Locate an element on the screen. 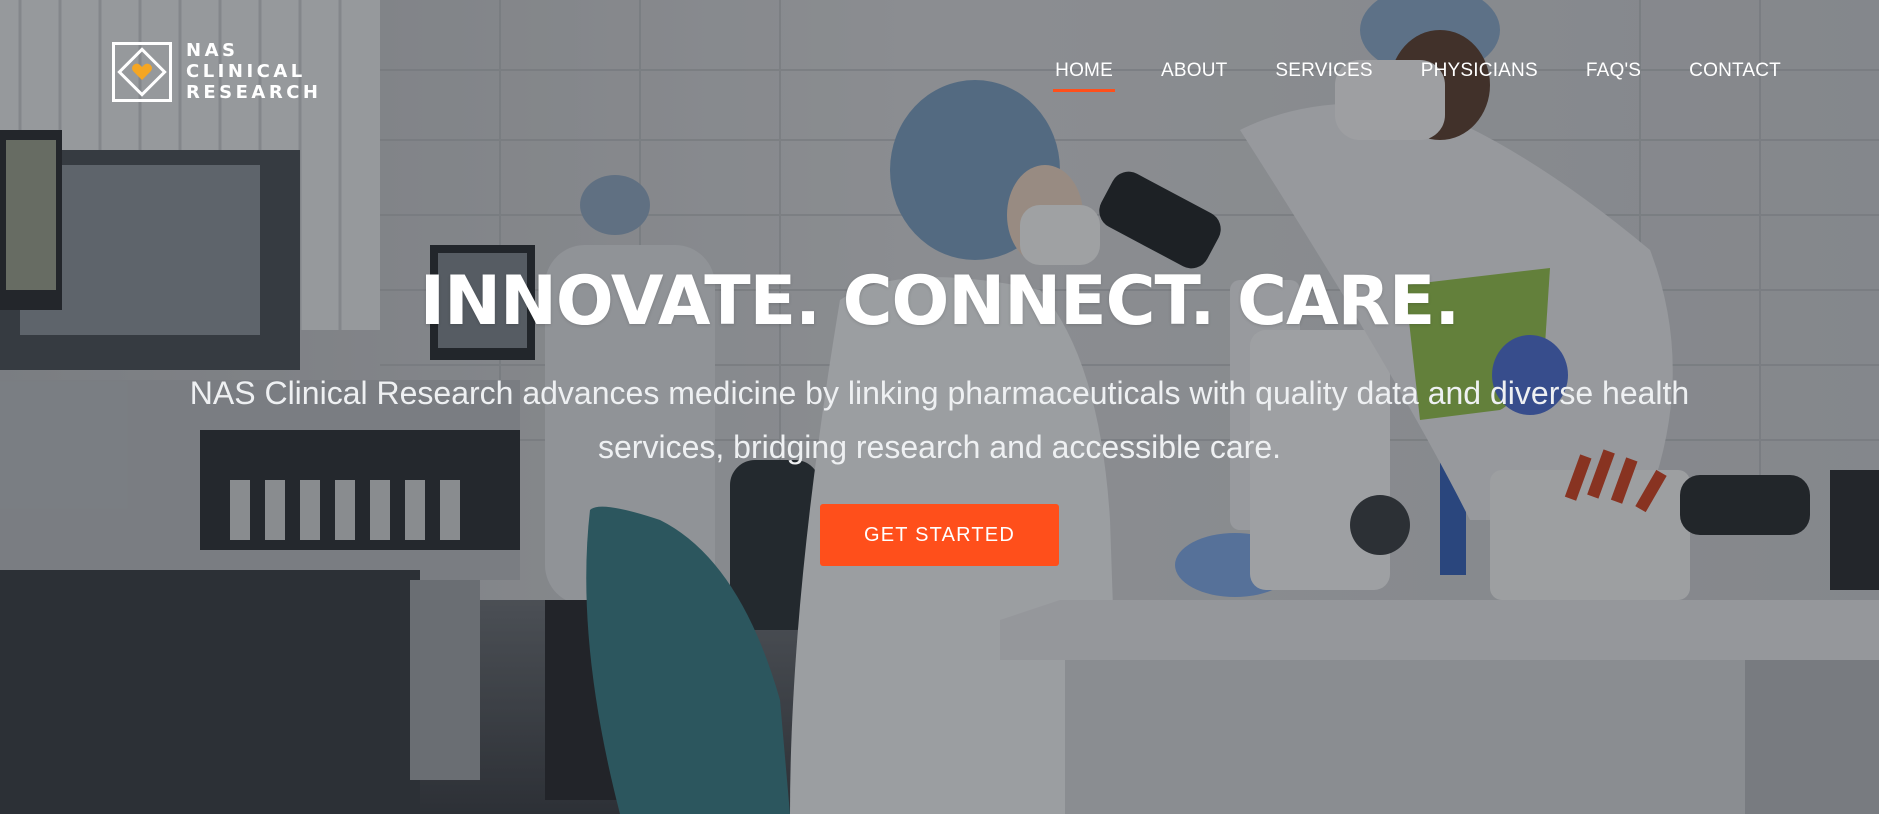 The width and height of the screenshot is (1879, 814). logo-text-line-3: RESEARCH is located at coordinates (254, 92).